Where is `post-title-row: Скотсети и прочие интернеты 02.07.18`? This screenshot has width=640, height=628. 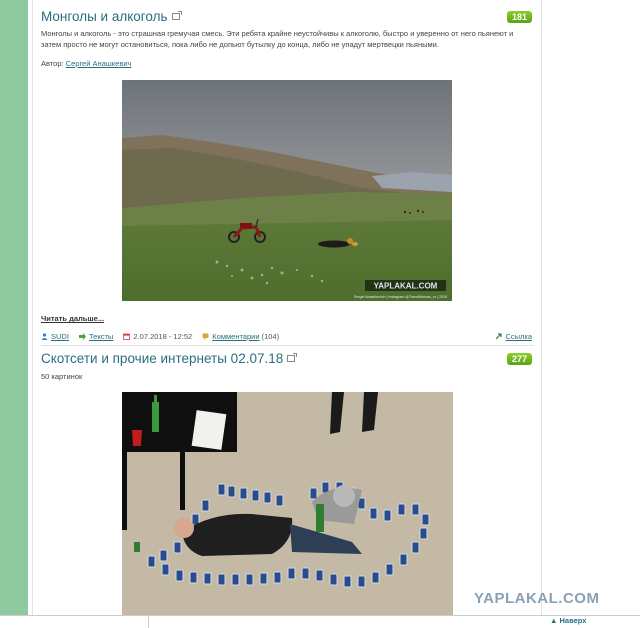
post-title-row: Скотсети и прочие интернеты 02.07.18 is located at coordinates (287, 358).